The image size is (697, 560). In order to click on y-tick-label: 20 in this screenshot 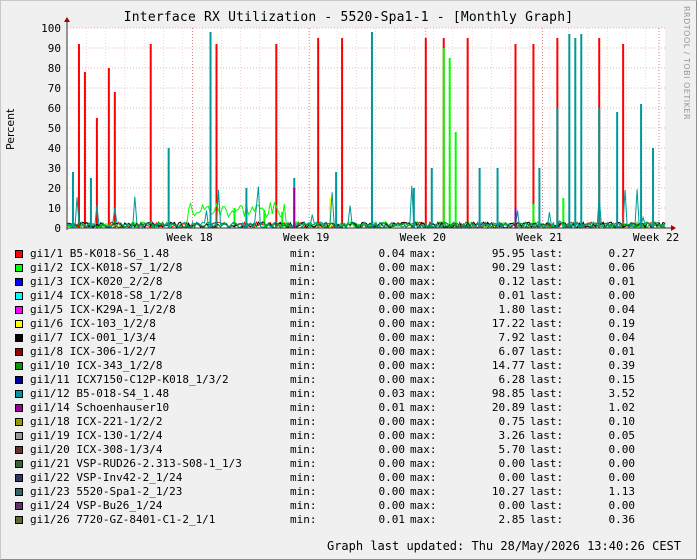, I will do `click(54, 188)`.